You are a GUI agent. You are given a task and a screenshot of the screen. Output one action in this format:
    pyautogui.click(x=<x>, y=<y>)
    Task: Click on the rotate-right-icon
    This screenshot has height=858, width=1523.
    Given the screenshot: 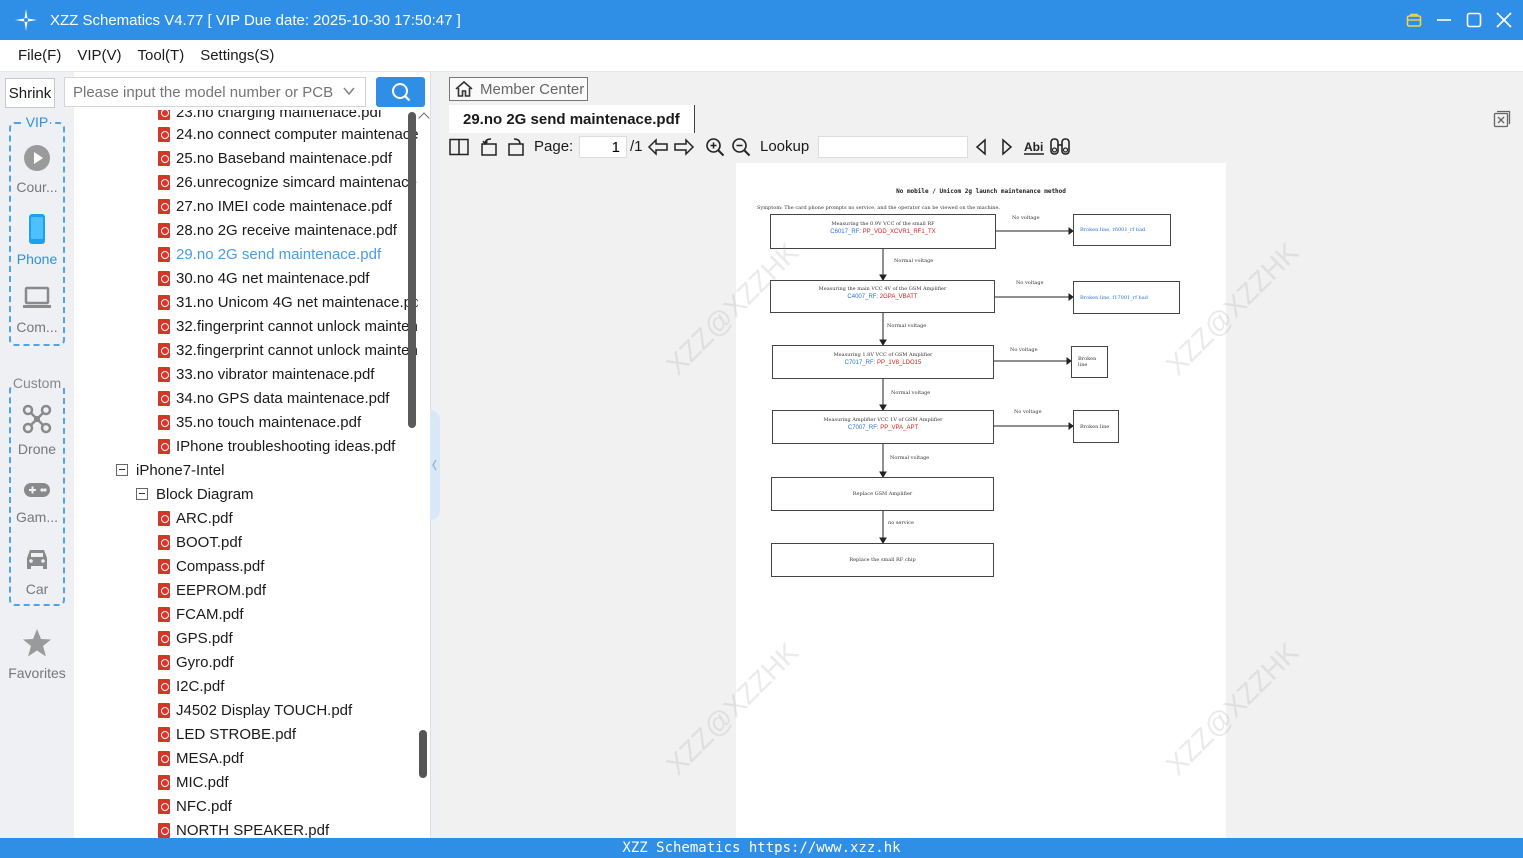 What is the action you would take?
    pyautogui.click(x=516, y=147)
    